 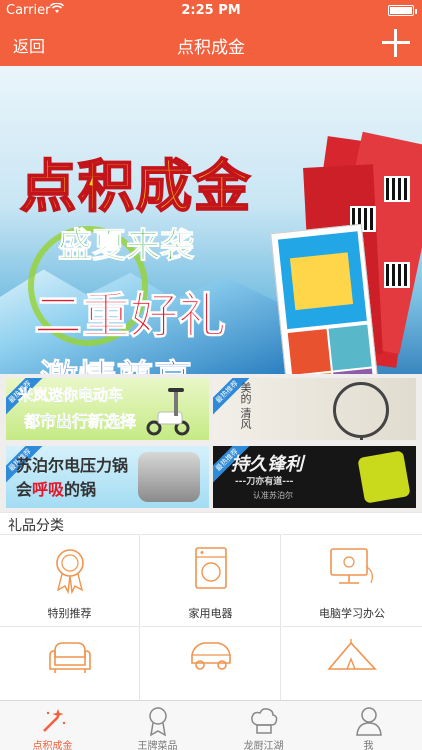 What do you see at coordinates (48, 489) in the screenshot?
I see `subtitle-highlight: 呼吸` at bounding box center [48, 489].